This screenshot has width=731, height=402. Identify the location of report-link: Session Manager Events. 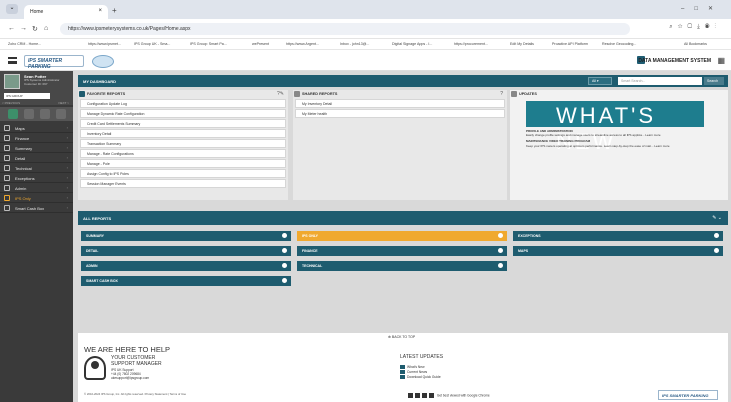
(183, 183).